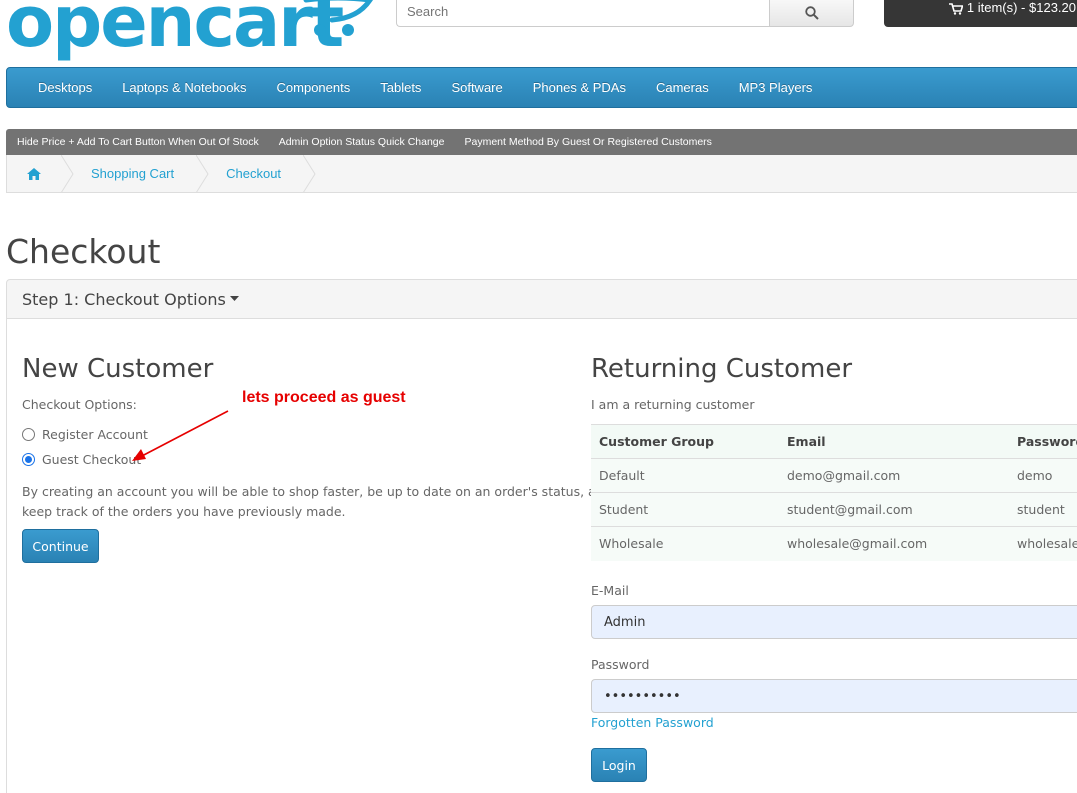  What do you see at coordinates (28, 434) in the screenshot?
I see `register-account-radio` at bounding box center [28, 434].